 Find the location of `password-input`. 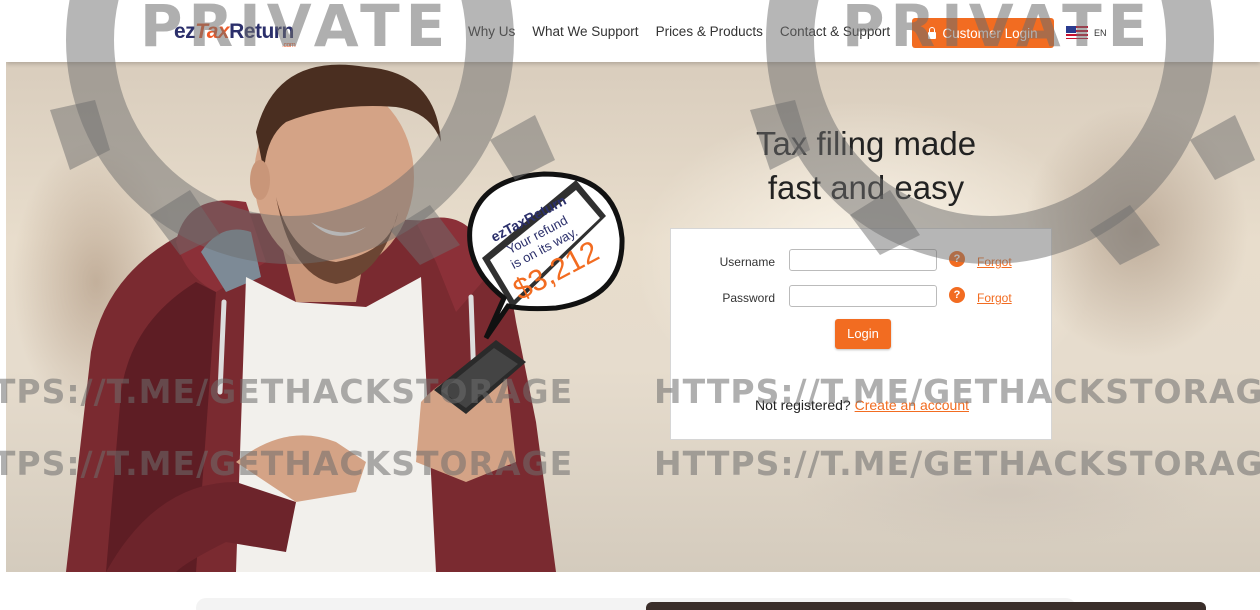

password-input is located at coordinates (863, 296).